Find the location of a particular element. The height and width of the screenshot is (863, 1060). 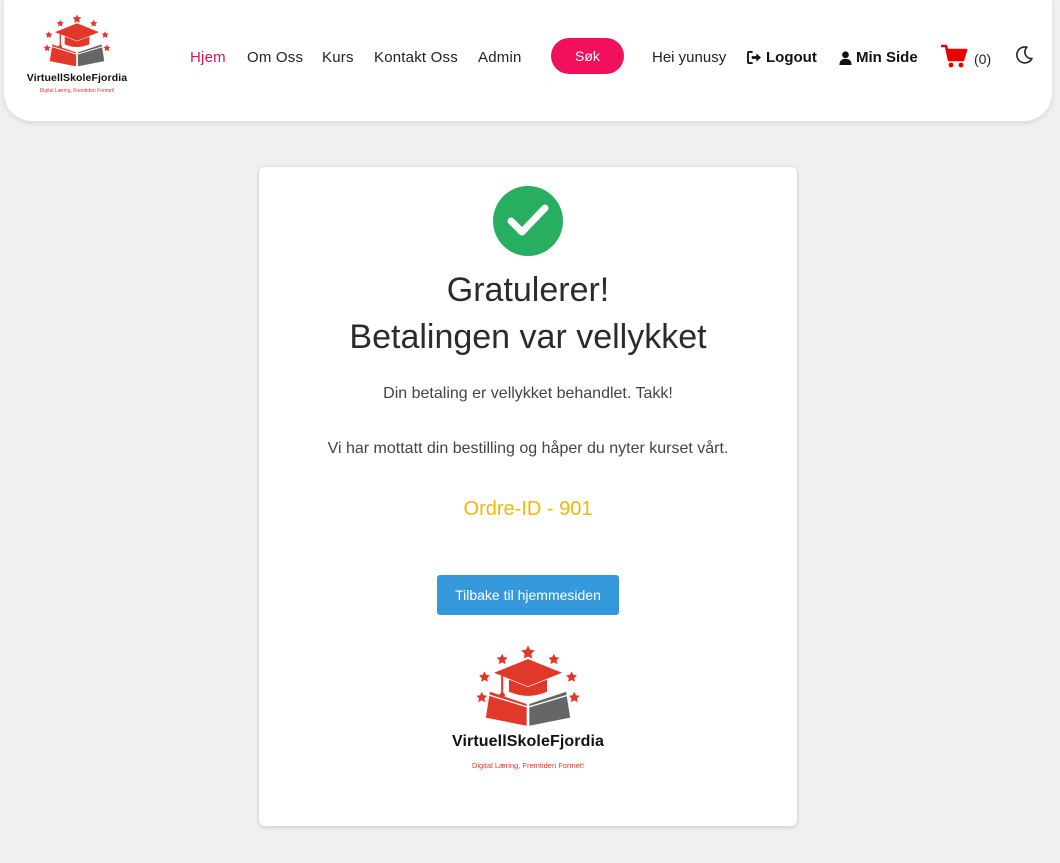

user-icon is located at coordinates (845, 57).